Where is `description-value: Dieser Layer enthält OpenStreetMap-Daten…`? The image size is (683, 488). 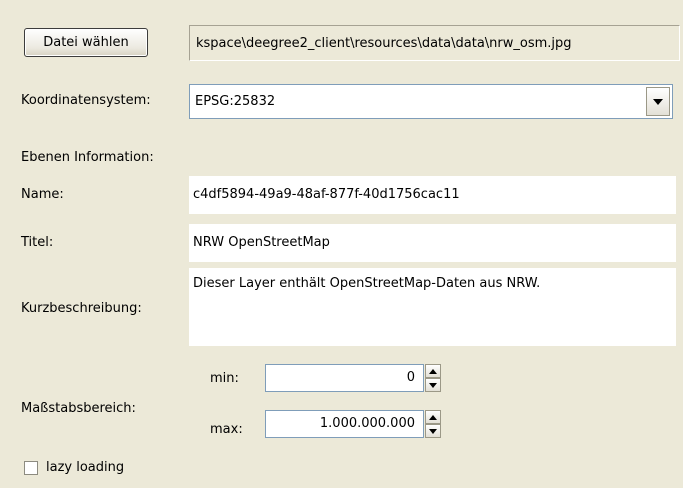
description-value: Dieser Layer enthält OpenStreetMap-Daten… is located at coordinates (367, 283).